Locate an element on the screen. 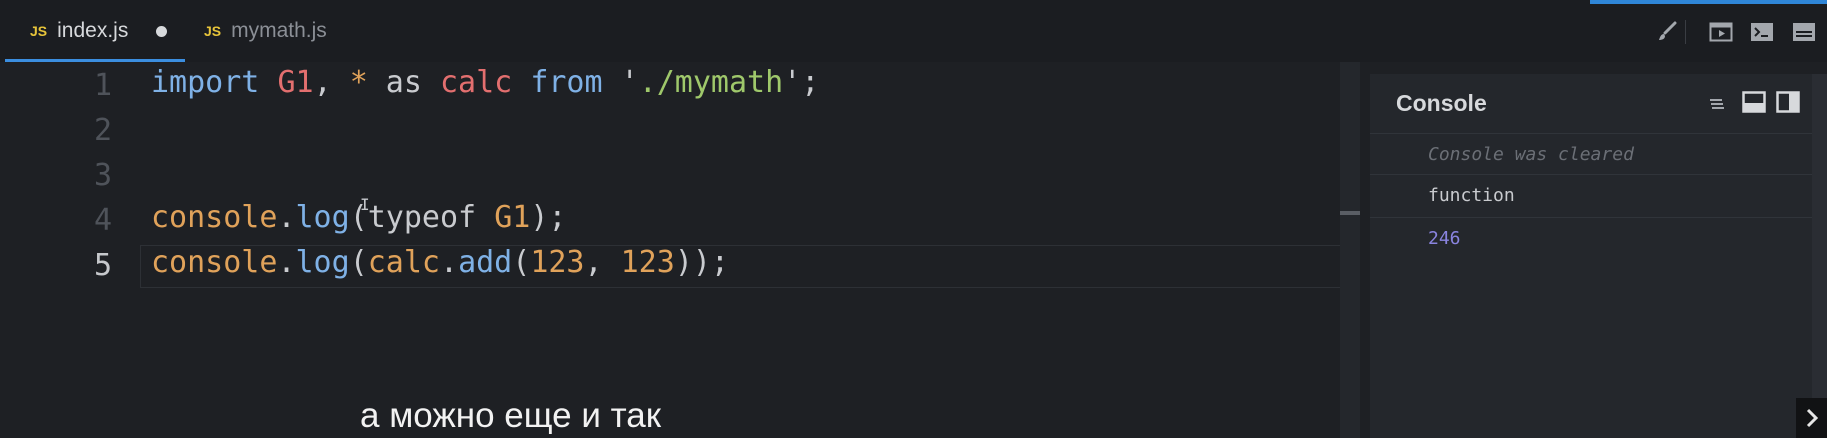  chevron-right-icon is located at coordinates (1812, 418).